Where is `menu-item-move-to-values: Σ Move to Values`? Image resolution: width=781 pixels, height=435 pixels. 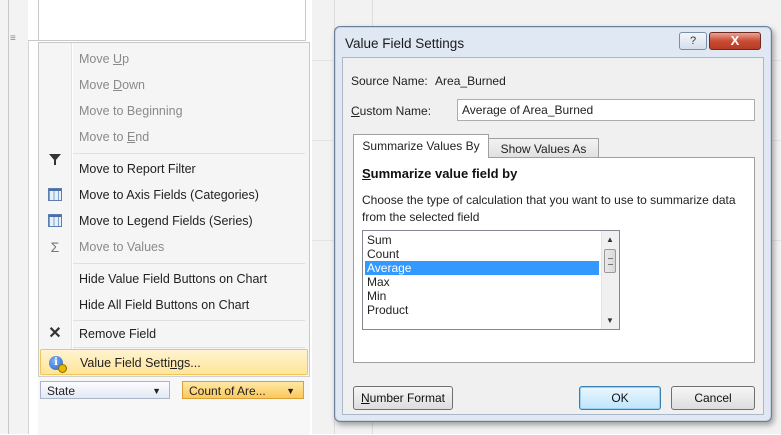
menu-item-move-to-values: Σ Move to Values is located at coordinates (173, 247).